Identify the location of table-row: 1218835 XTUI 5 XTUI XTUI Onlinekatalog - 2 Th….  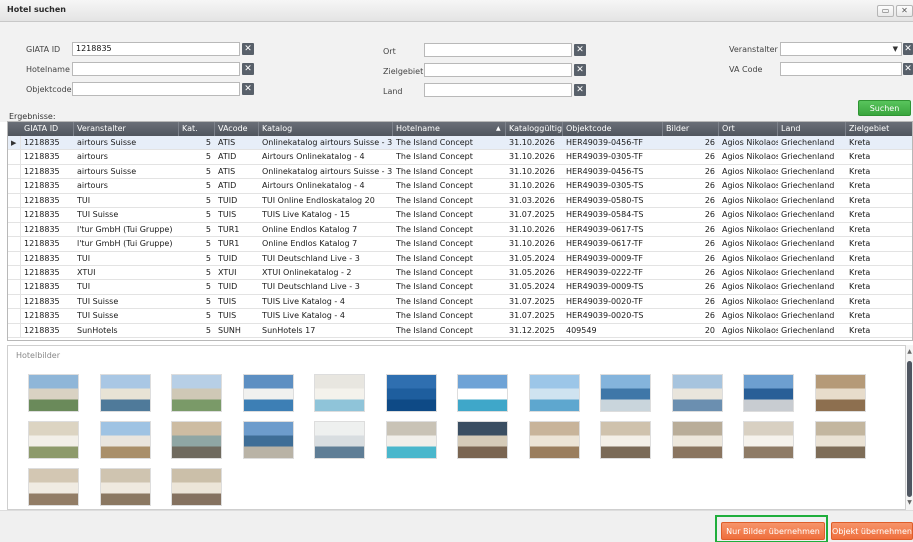
(460, 273).